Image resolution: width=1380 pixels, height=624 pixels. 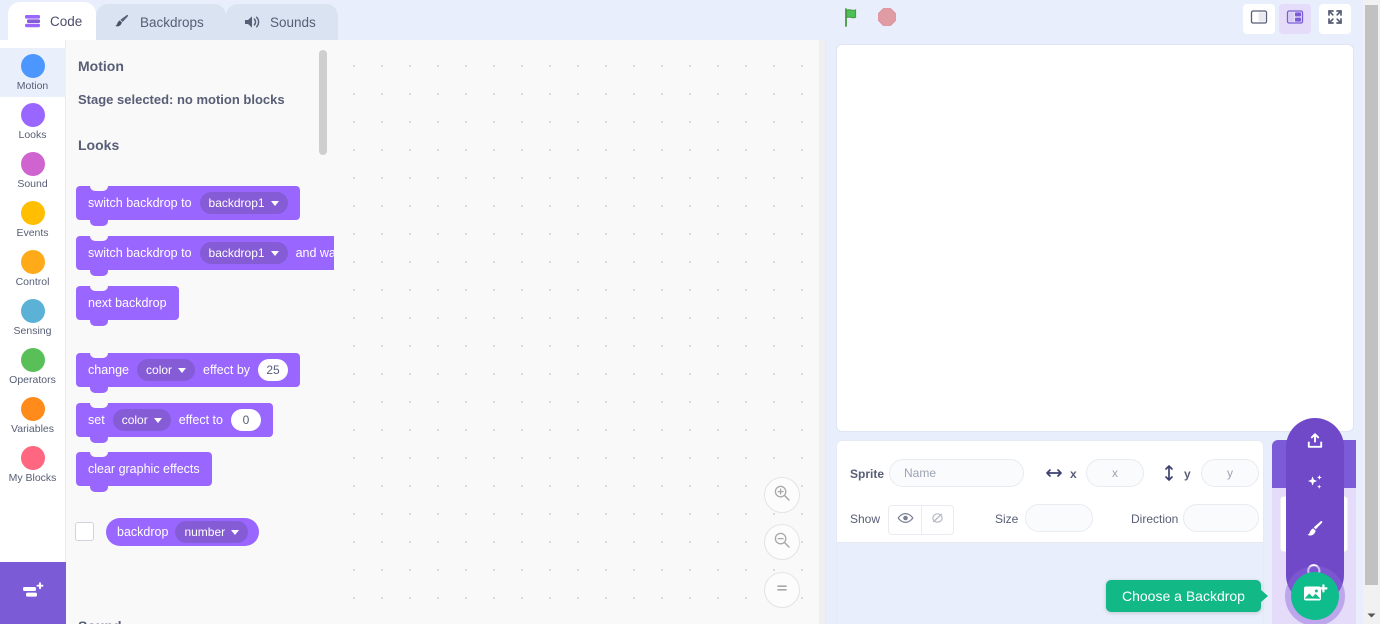 I want to click on surprise-icon, so click(x=1315, y=485).